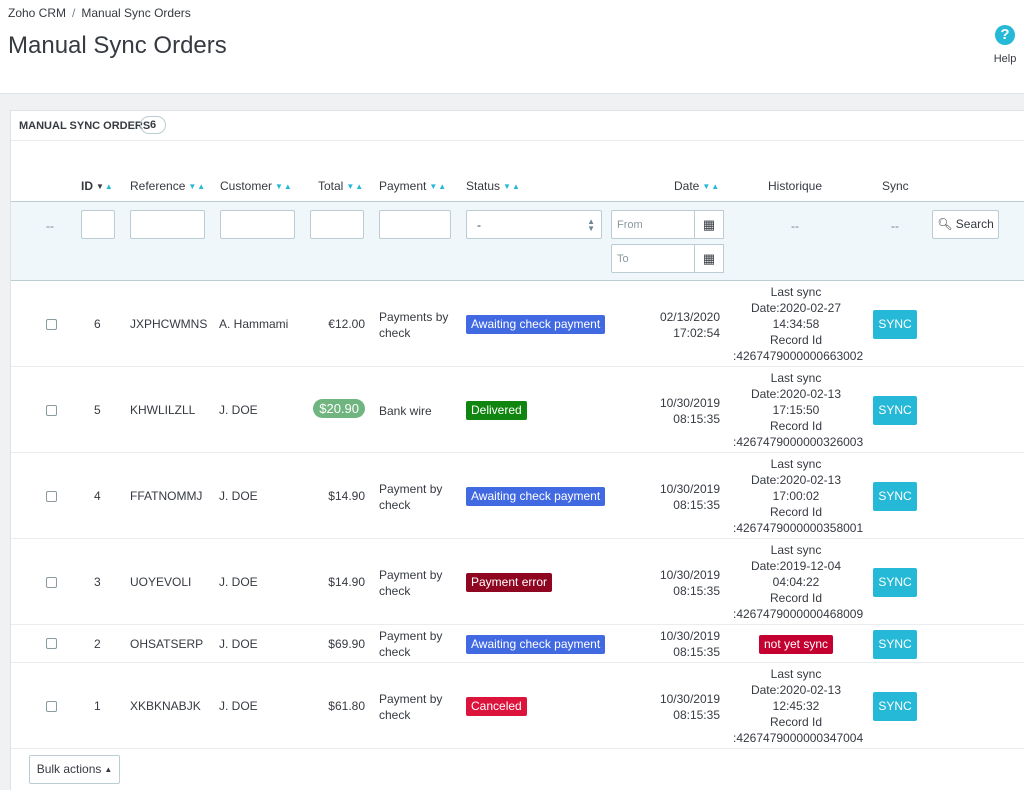 The height and width of the screenshot is (790, 1024). I want to click on help-button: ? Help, so click(1005, 45).